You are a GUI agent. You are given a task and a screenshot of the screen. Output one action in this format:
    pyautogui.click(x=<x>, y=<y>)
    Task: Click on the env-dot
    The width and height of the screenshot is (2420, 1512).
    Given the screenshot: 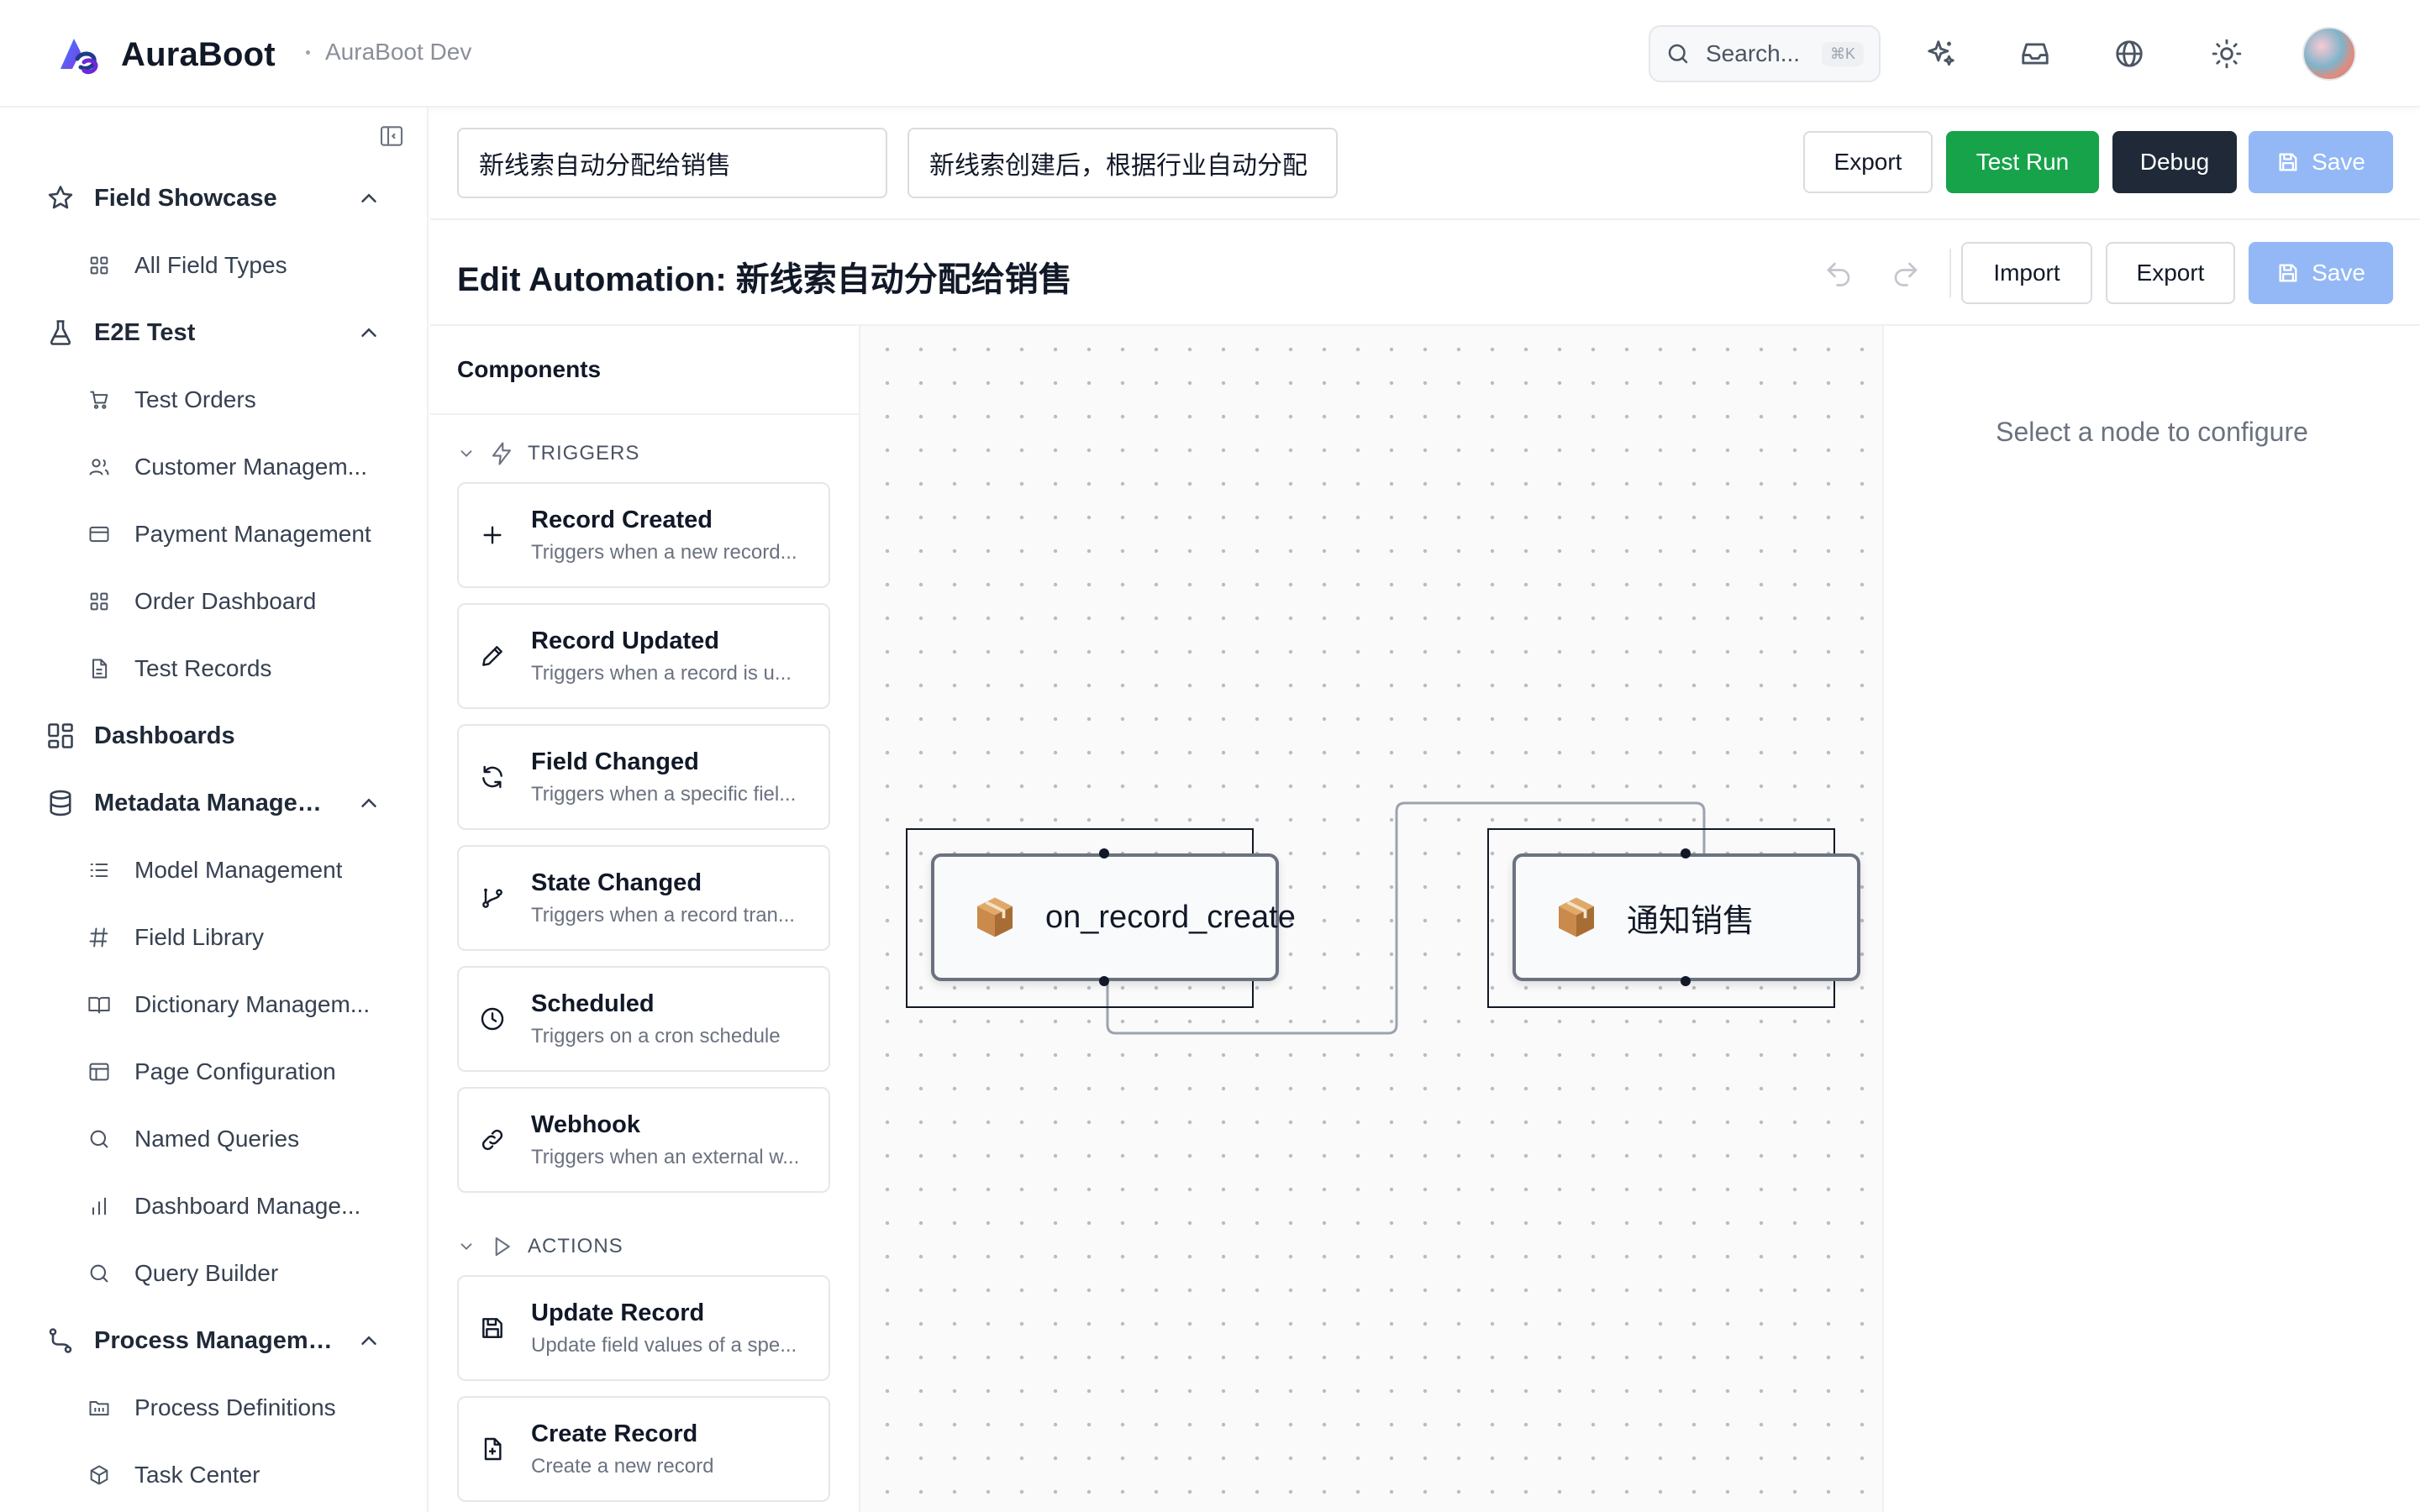 What is the action you would take?
    pyautogui.click(x=308, y=52)
    